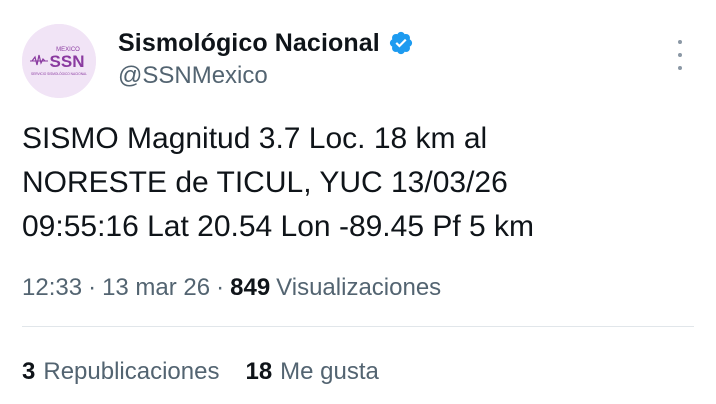 This screenshot has width=716, height=404. Describe the element at coordinates (278, 226) in the screenshot. I see `tweet-line: 09:55:16 Lat 20.54 Lon -89.45 Pf 5 km` at that location.